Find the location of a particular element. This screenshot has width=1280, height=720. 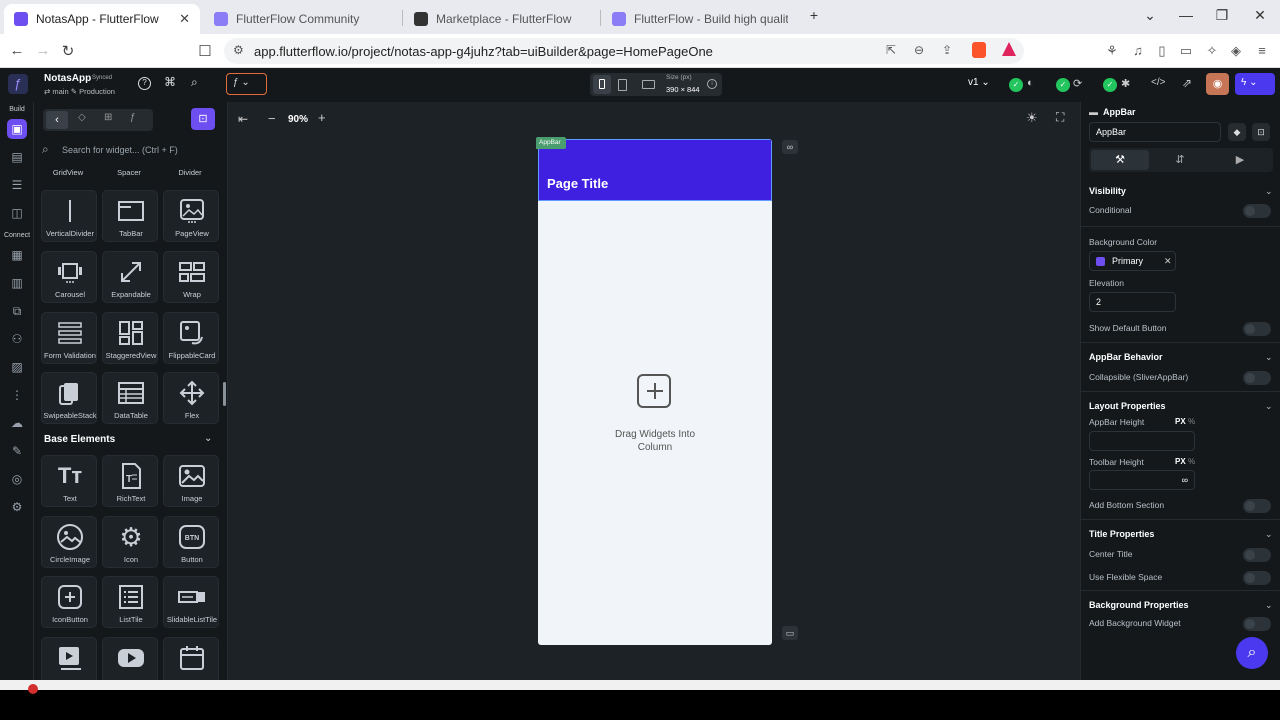

widget-calendar is located at coordinates (191, 658).